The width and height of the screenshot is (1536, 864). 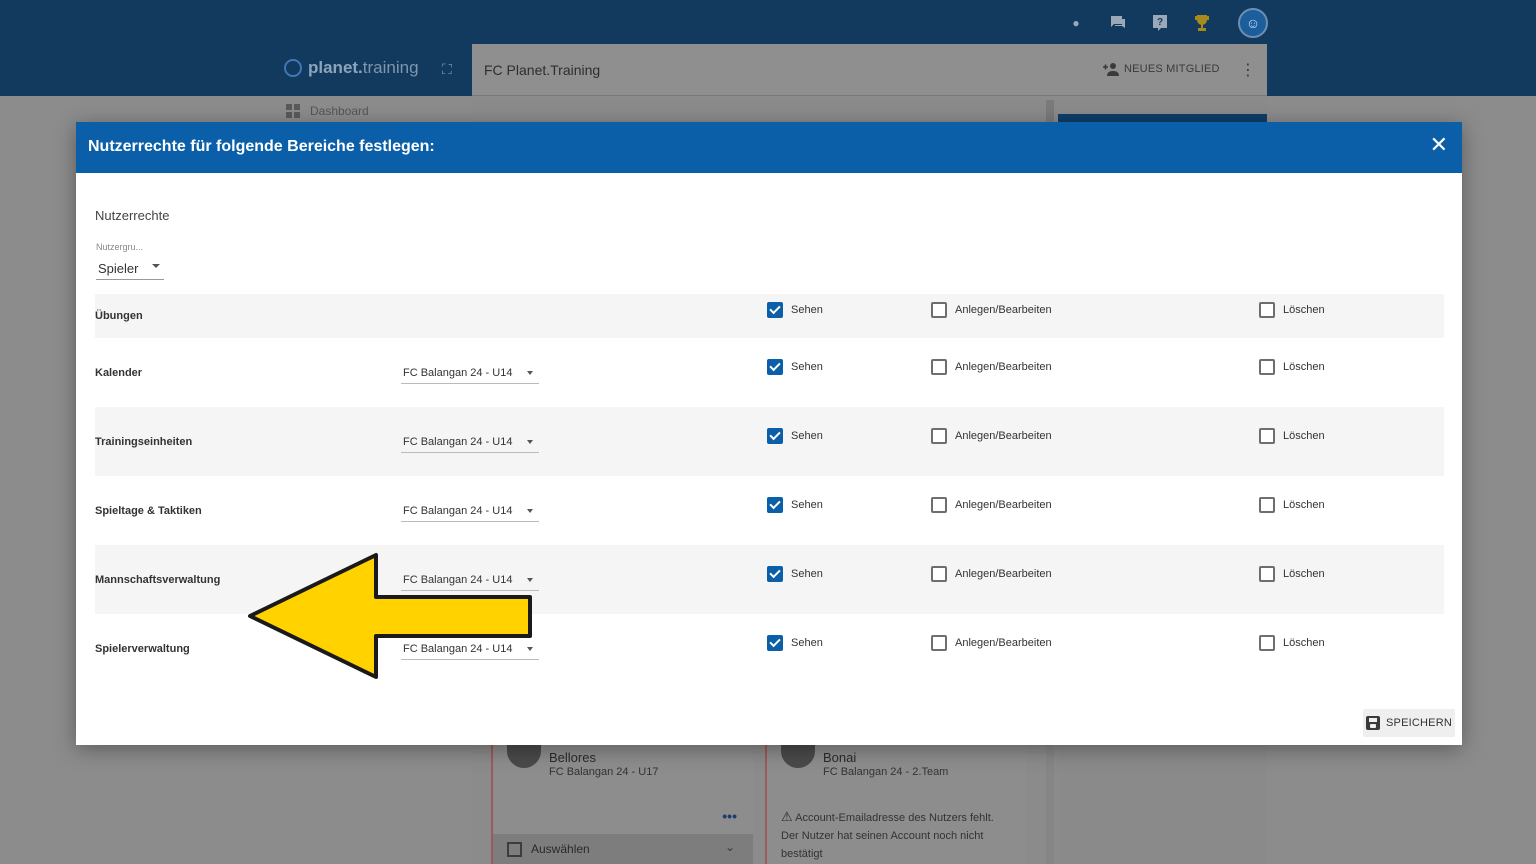 I want to click on tutorial-arrow-icon, so click(x=390, y=616).